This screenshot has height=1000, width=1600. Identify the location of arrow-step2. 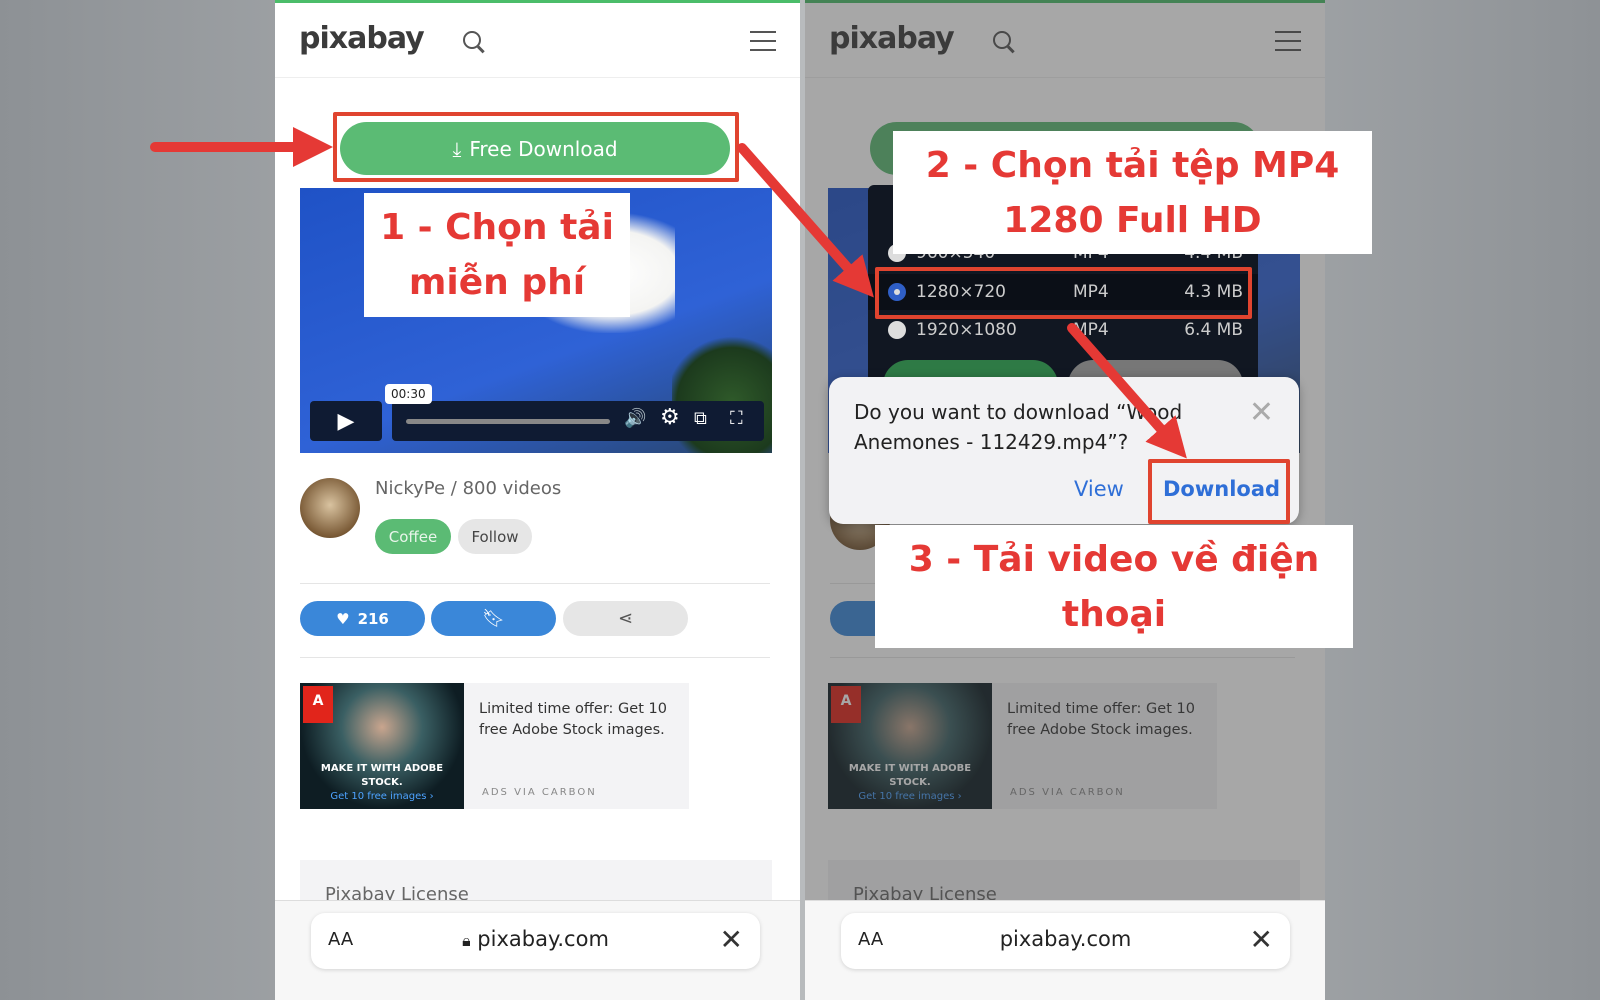
(805, 220).